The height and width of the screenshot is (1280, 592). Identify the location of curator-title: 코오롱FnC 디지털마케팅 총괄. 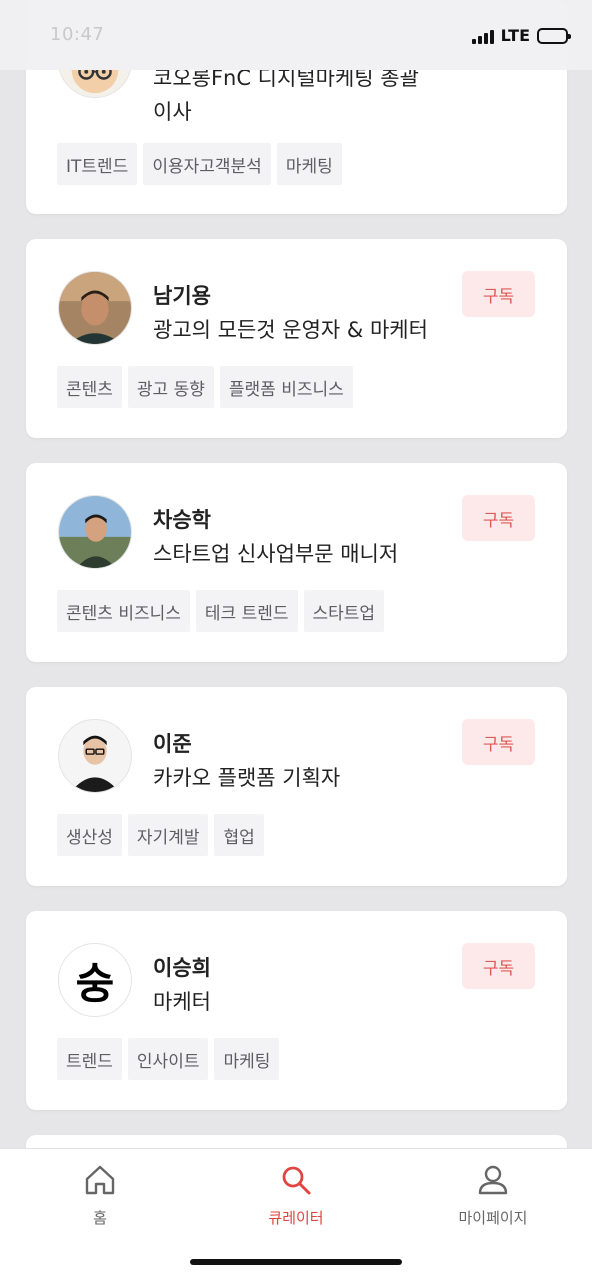
(286, 80).